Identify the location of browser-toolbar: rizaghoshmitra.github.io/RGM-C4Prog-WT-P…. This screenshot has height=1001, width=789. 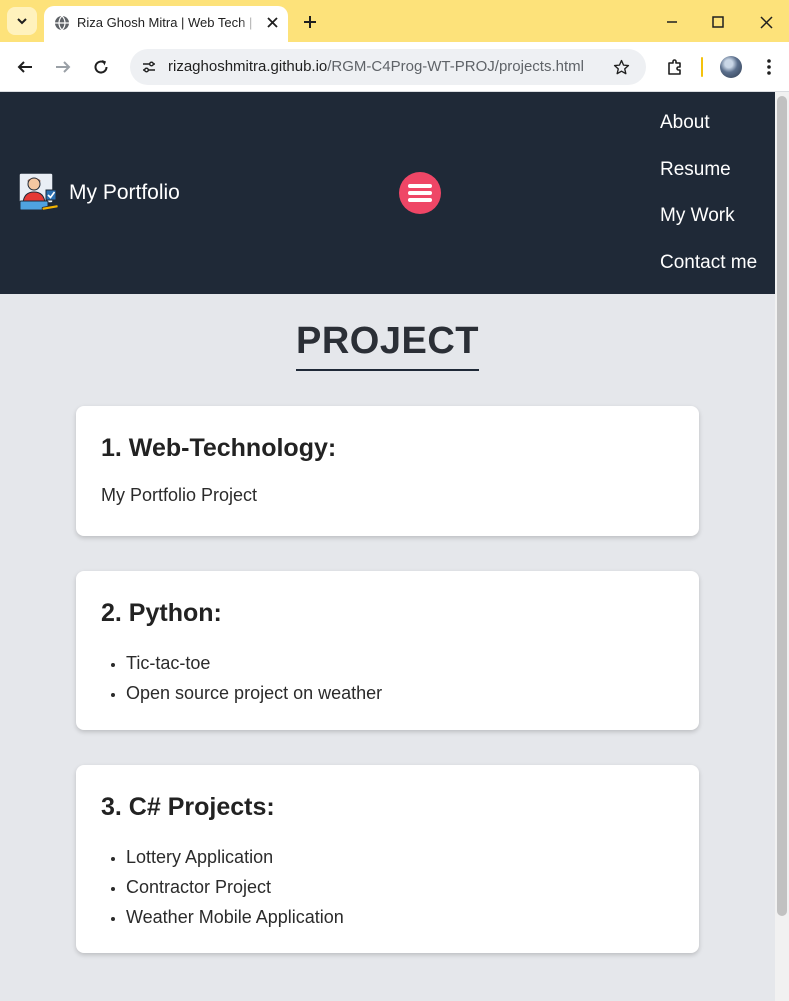
(394, 67).